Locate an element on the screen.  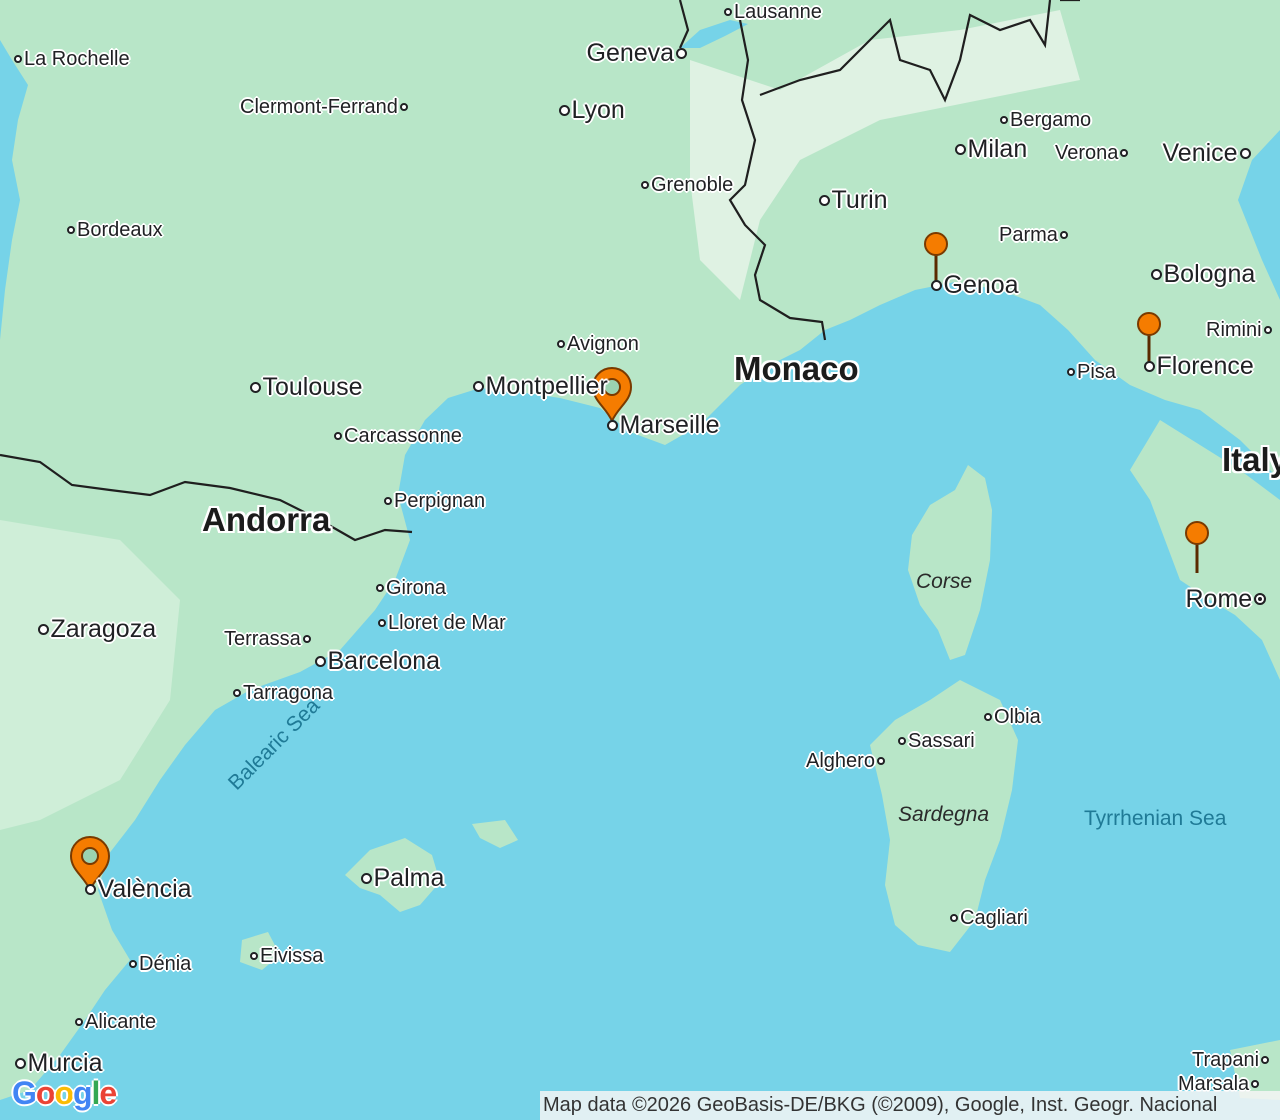
google-logo: Google is located at coordinates (64, 1093).